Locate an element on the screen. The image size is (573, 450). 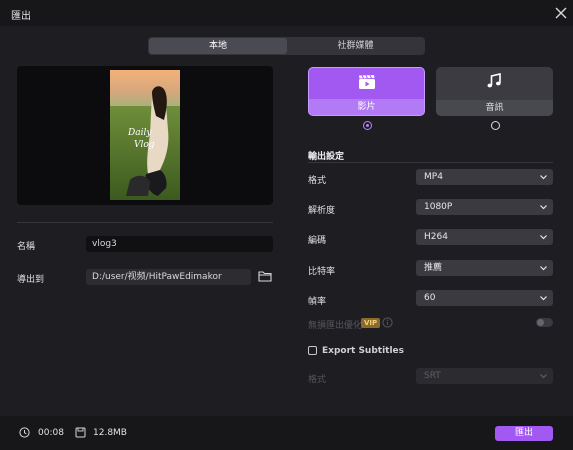
format-value: MP4 is located at coordinates (433, 177).